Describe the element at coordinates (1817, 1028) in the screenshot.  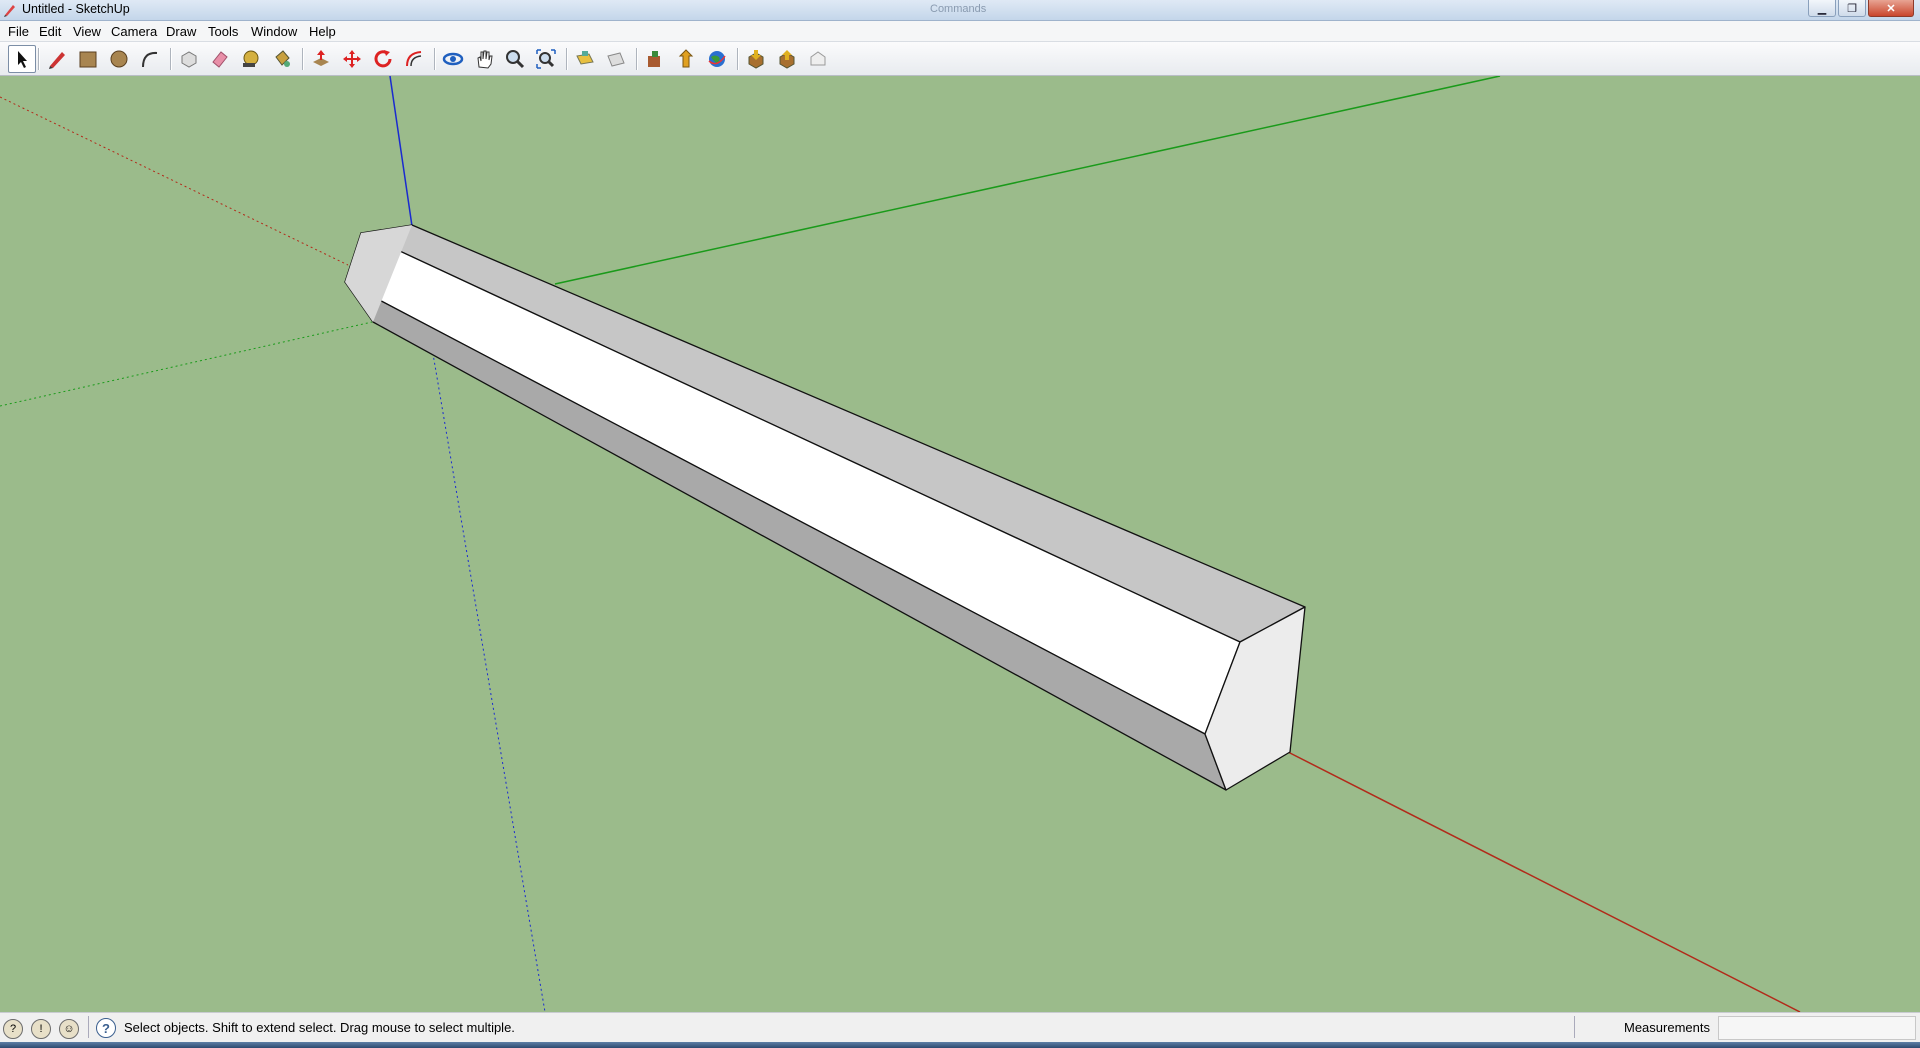
I see `measurements-input` at that location.